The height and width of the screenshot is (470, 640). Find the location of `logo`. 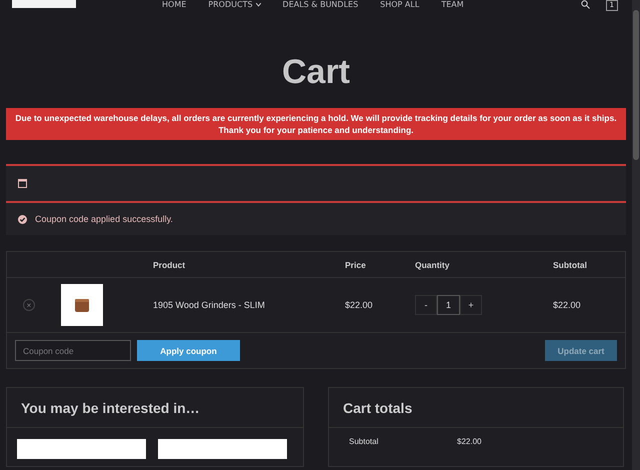

logo is located at coordinates (44, 4).